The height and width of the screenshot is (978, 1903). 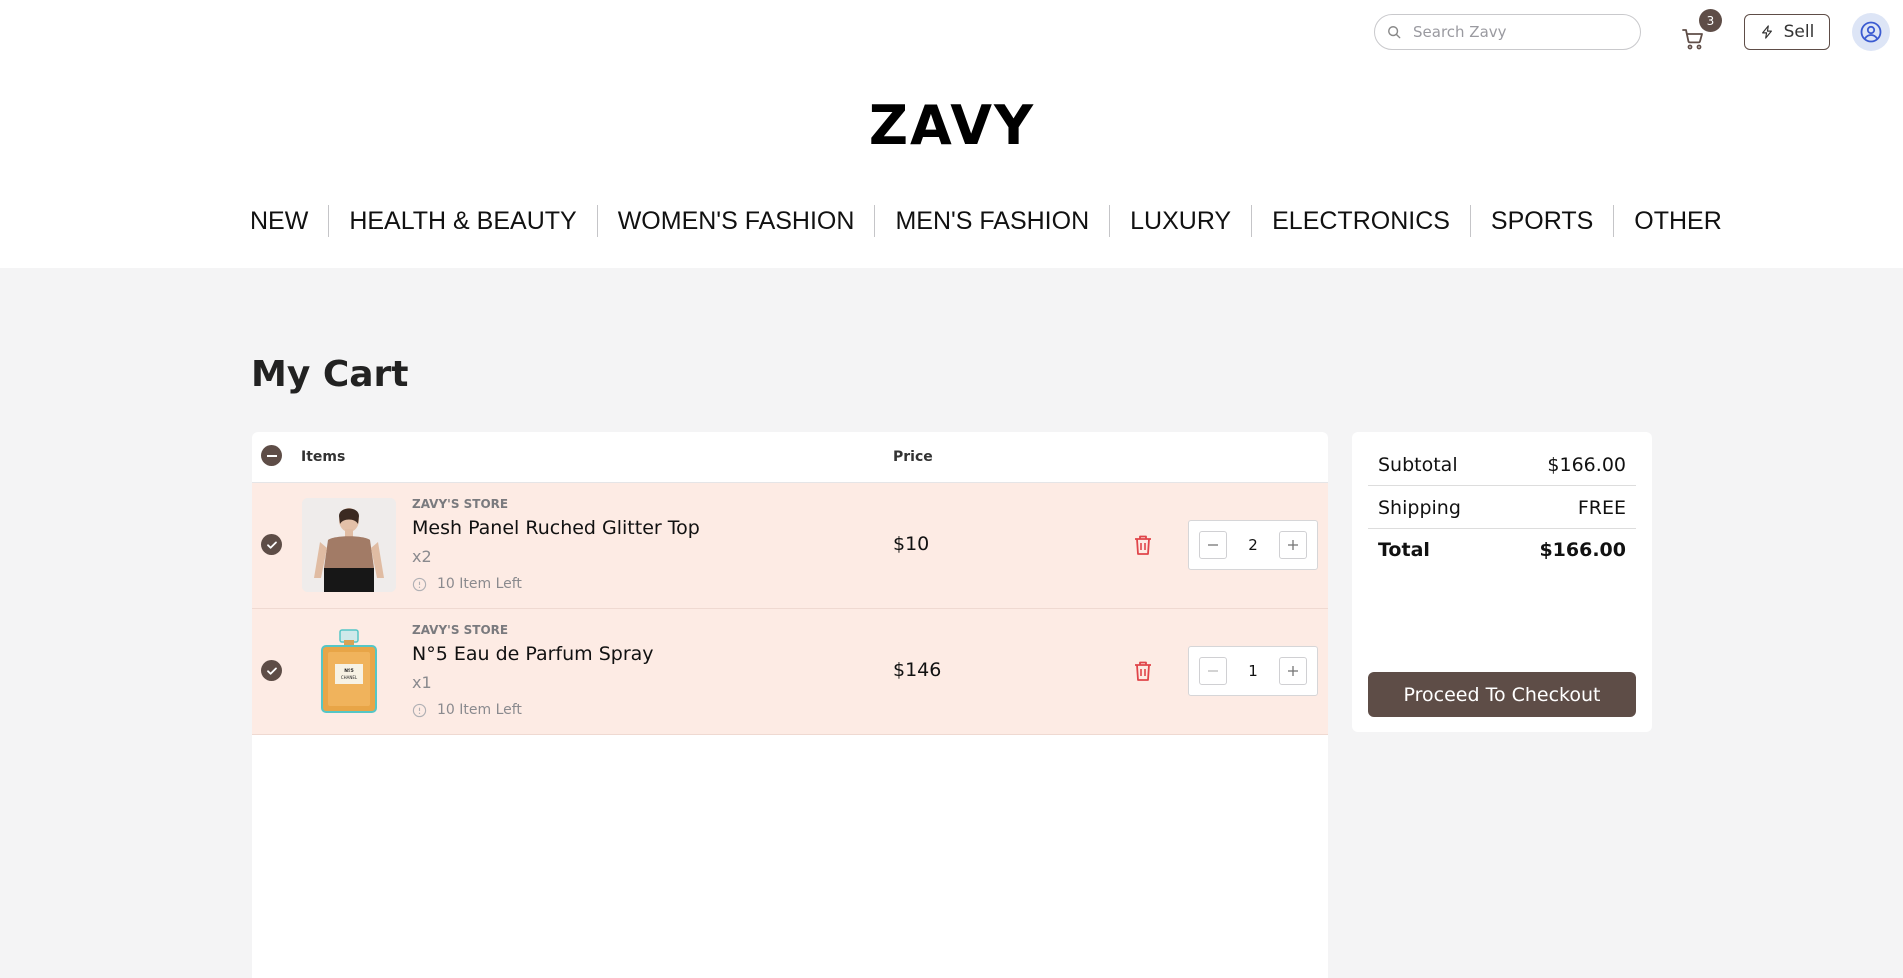 I want to click on select-all-toggle, so click(x=271, y=455).